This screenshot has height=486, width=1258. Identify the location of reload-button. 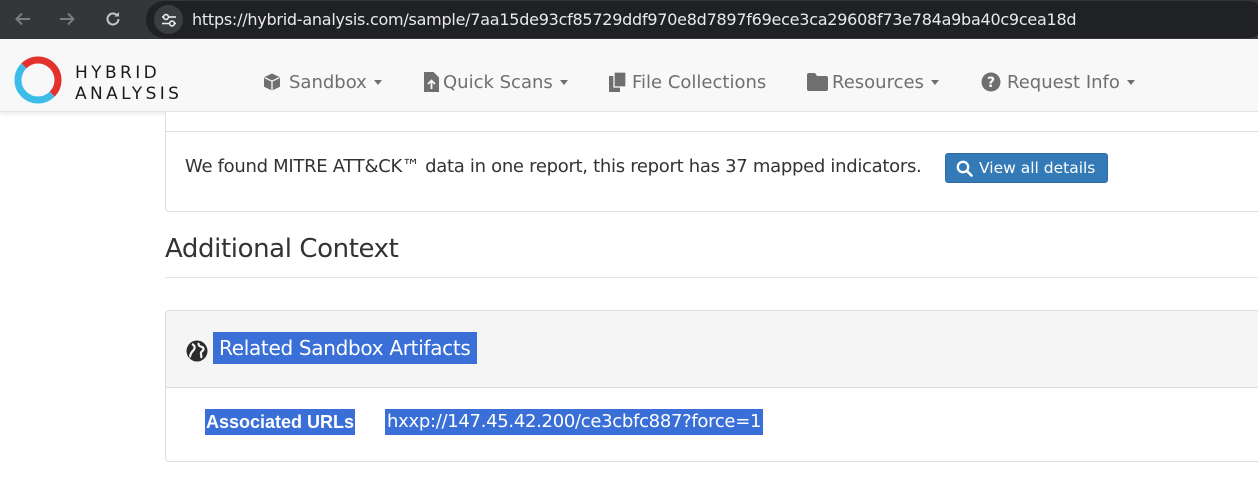
(113, 19).